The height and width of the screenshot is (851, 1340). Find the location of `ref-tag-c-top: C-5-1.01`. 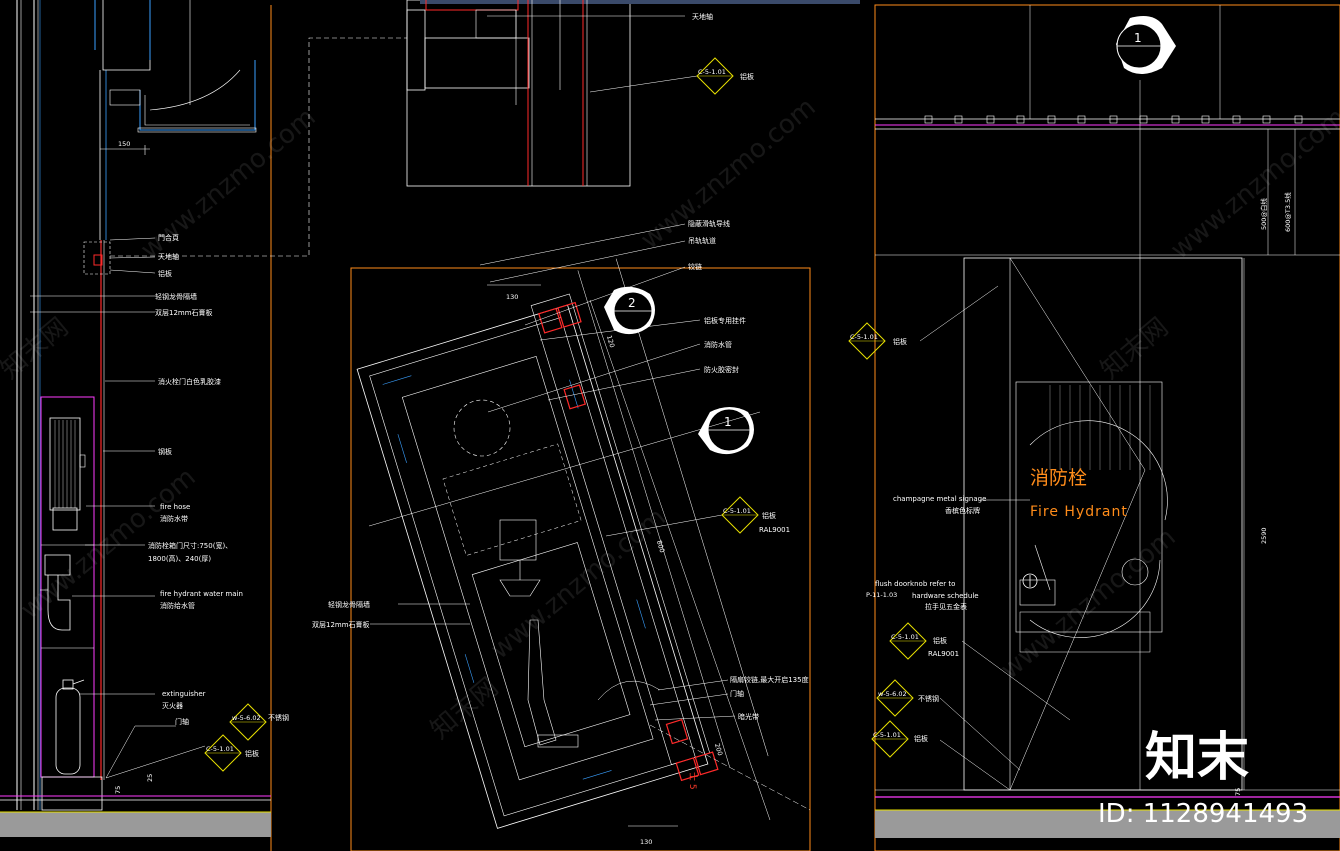

ref-tag-c-top: C-5-1.01 is located at coordinates (715, 76).